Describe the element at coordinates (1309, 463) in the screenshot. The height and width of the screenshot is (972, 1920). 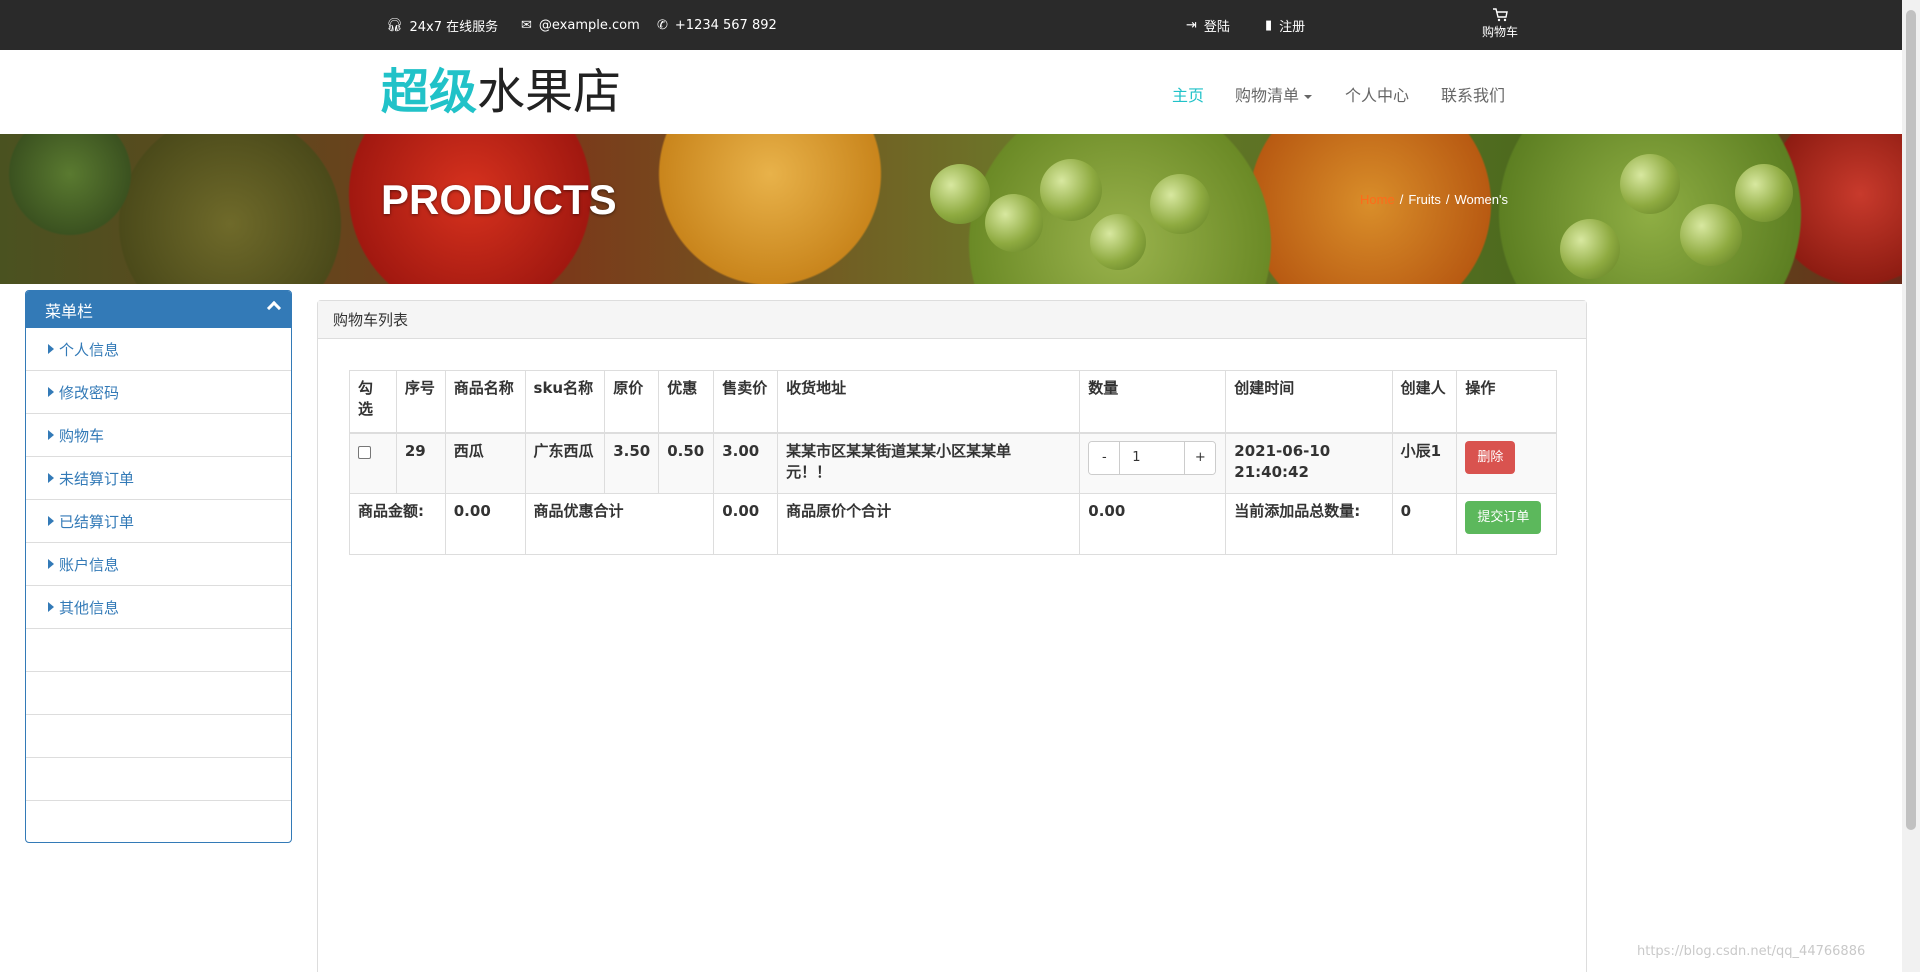
I see `created-cell: 2021-06-10 21:40:42` at that location.